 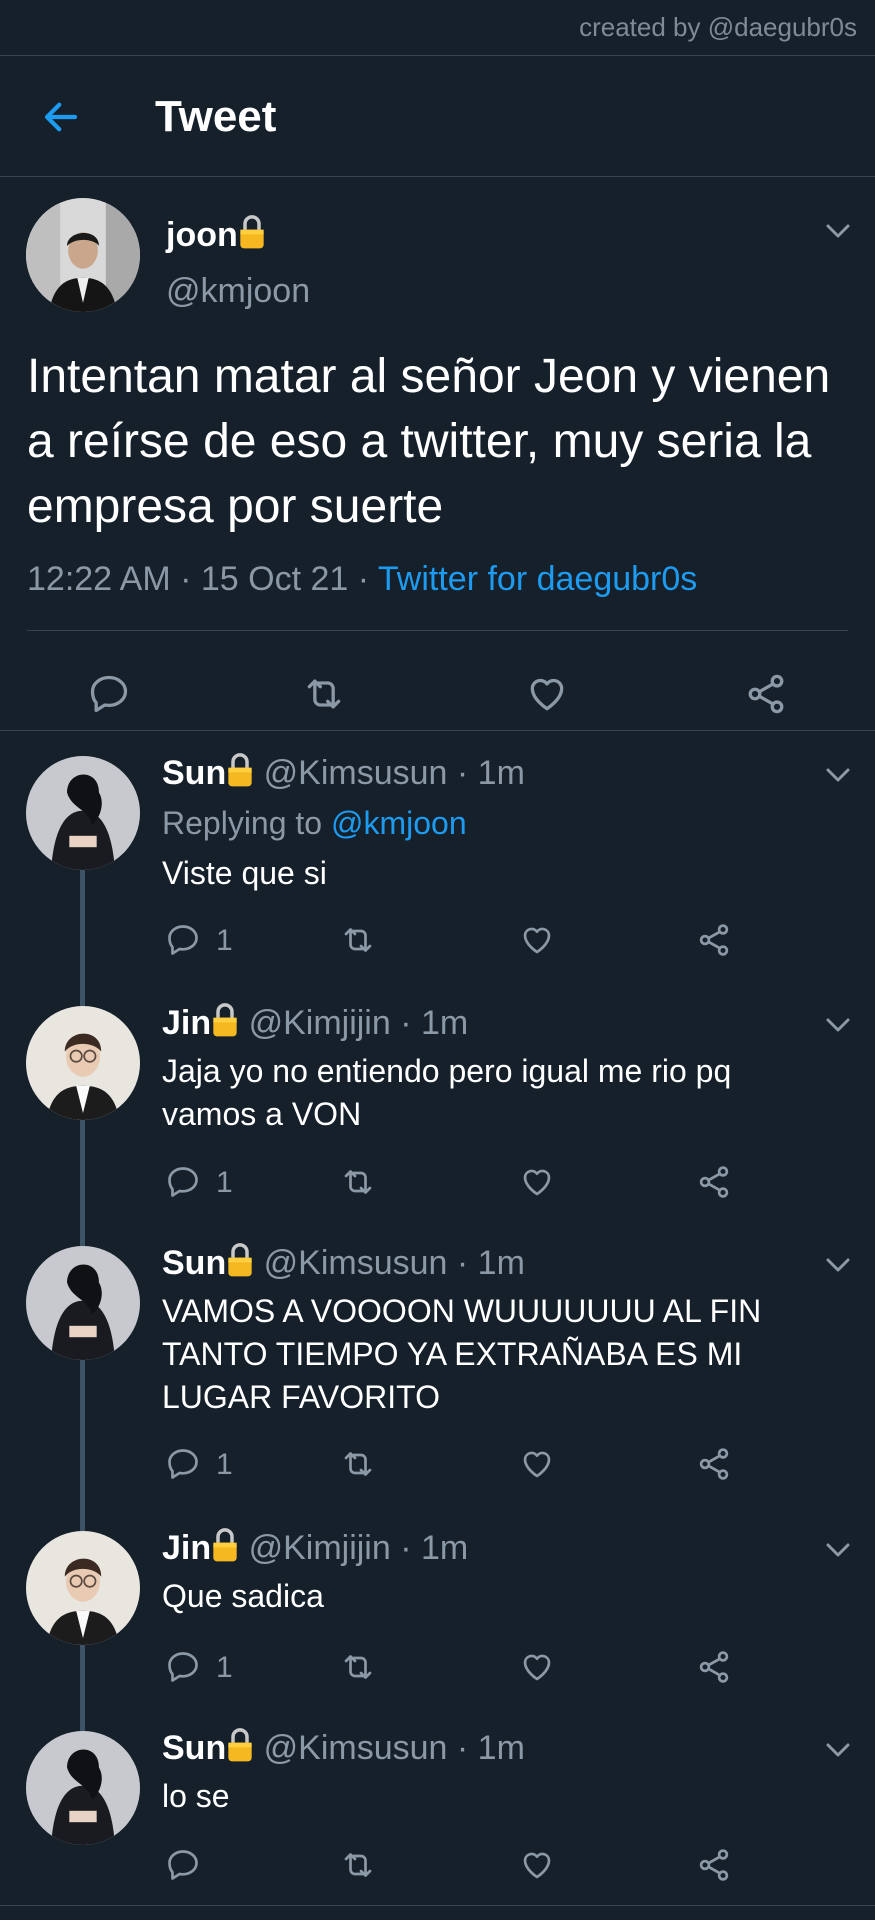 What do you see at coordinates (61, 117) in the screenshot?
I see `back-arrow-icon` at bounding box center [61, 117].